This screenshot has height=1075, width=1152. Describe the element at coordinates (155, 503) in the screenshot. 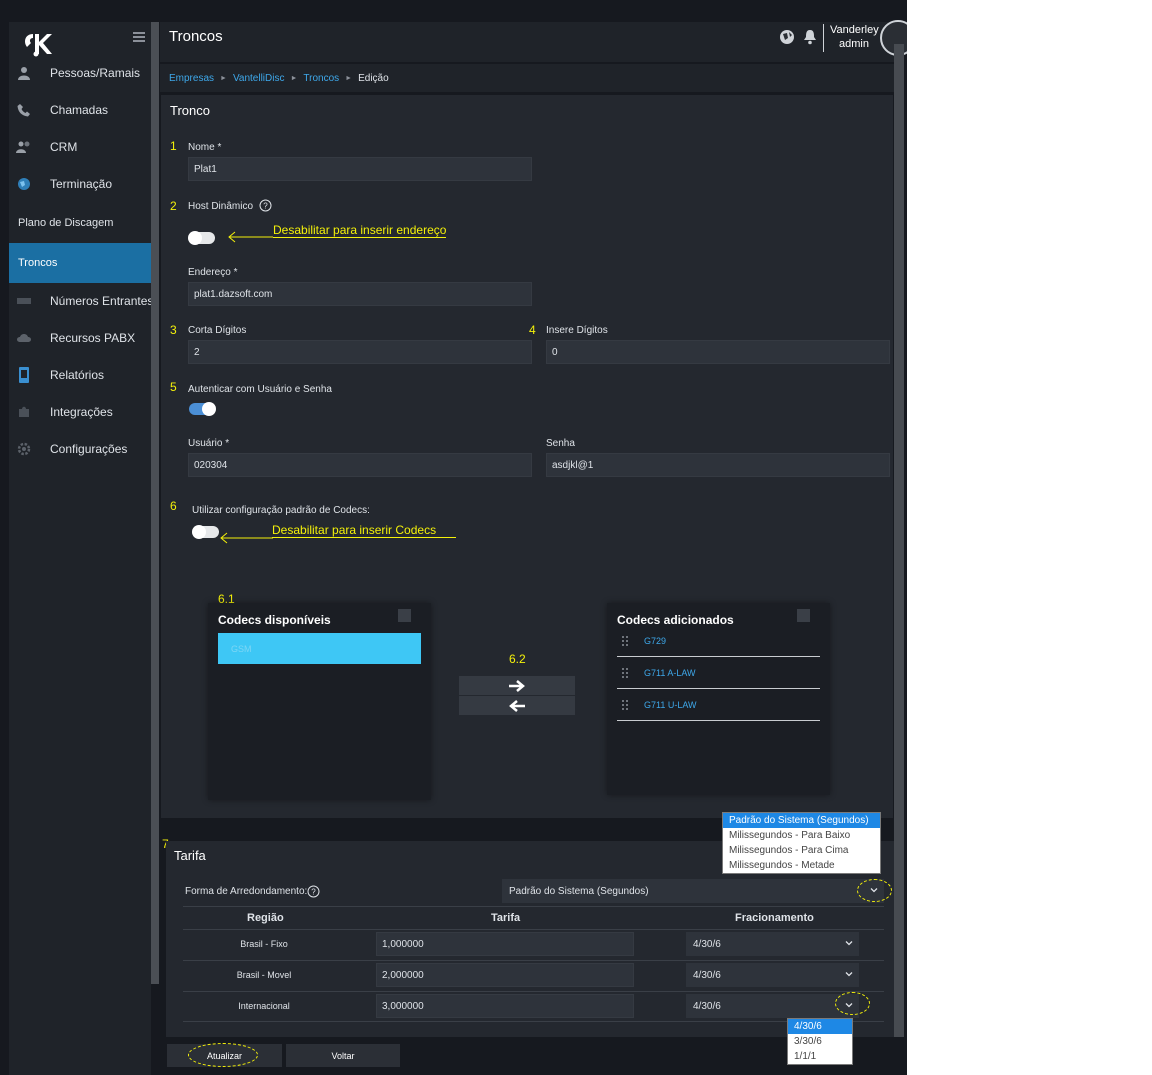

I see `sidebar-scrollbar` at that location.